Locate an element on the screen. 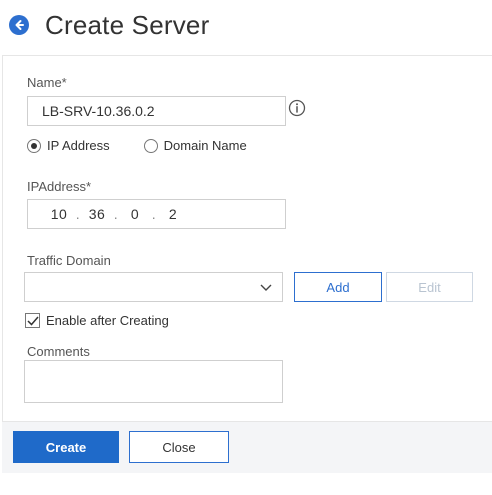 The image size is (492, 495). radio-domain-name-button is located at coordinates (150, 145).